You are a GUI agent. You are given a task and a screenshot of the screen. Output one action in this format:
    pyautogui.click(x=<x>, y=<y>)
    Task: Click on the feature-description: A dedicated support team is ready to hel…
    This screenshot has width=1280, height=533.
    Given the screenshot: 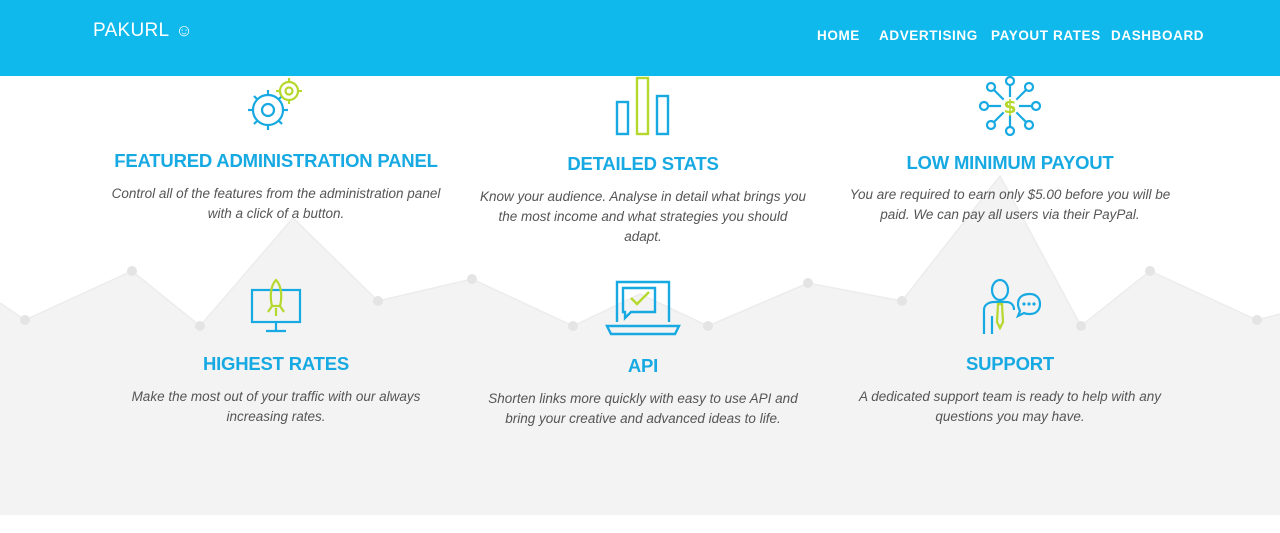 What is the action you would take?
    pyautogui.click(x=1010, y=406)
    